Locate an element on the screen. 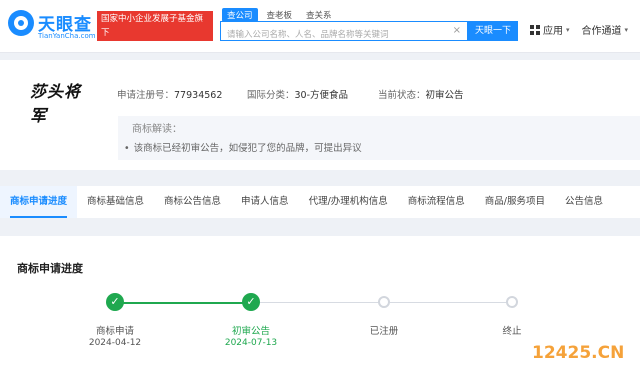  step-label: 终止 is located at coordinates (512, 331).